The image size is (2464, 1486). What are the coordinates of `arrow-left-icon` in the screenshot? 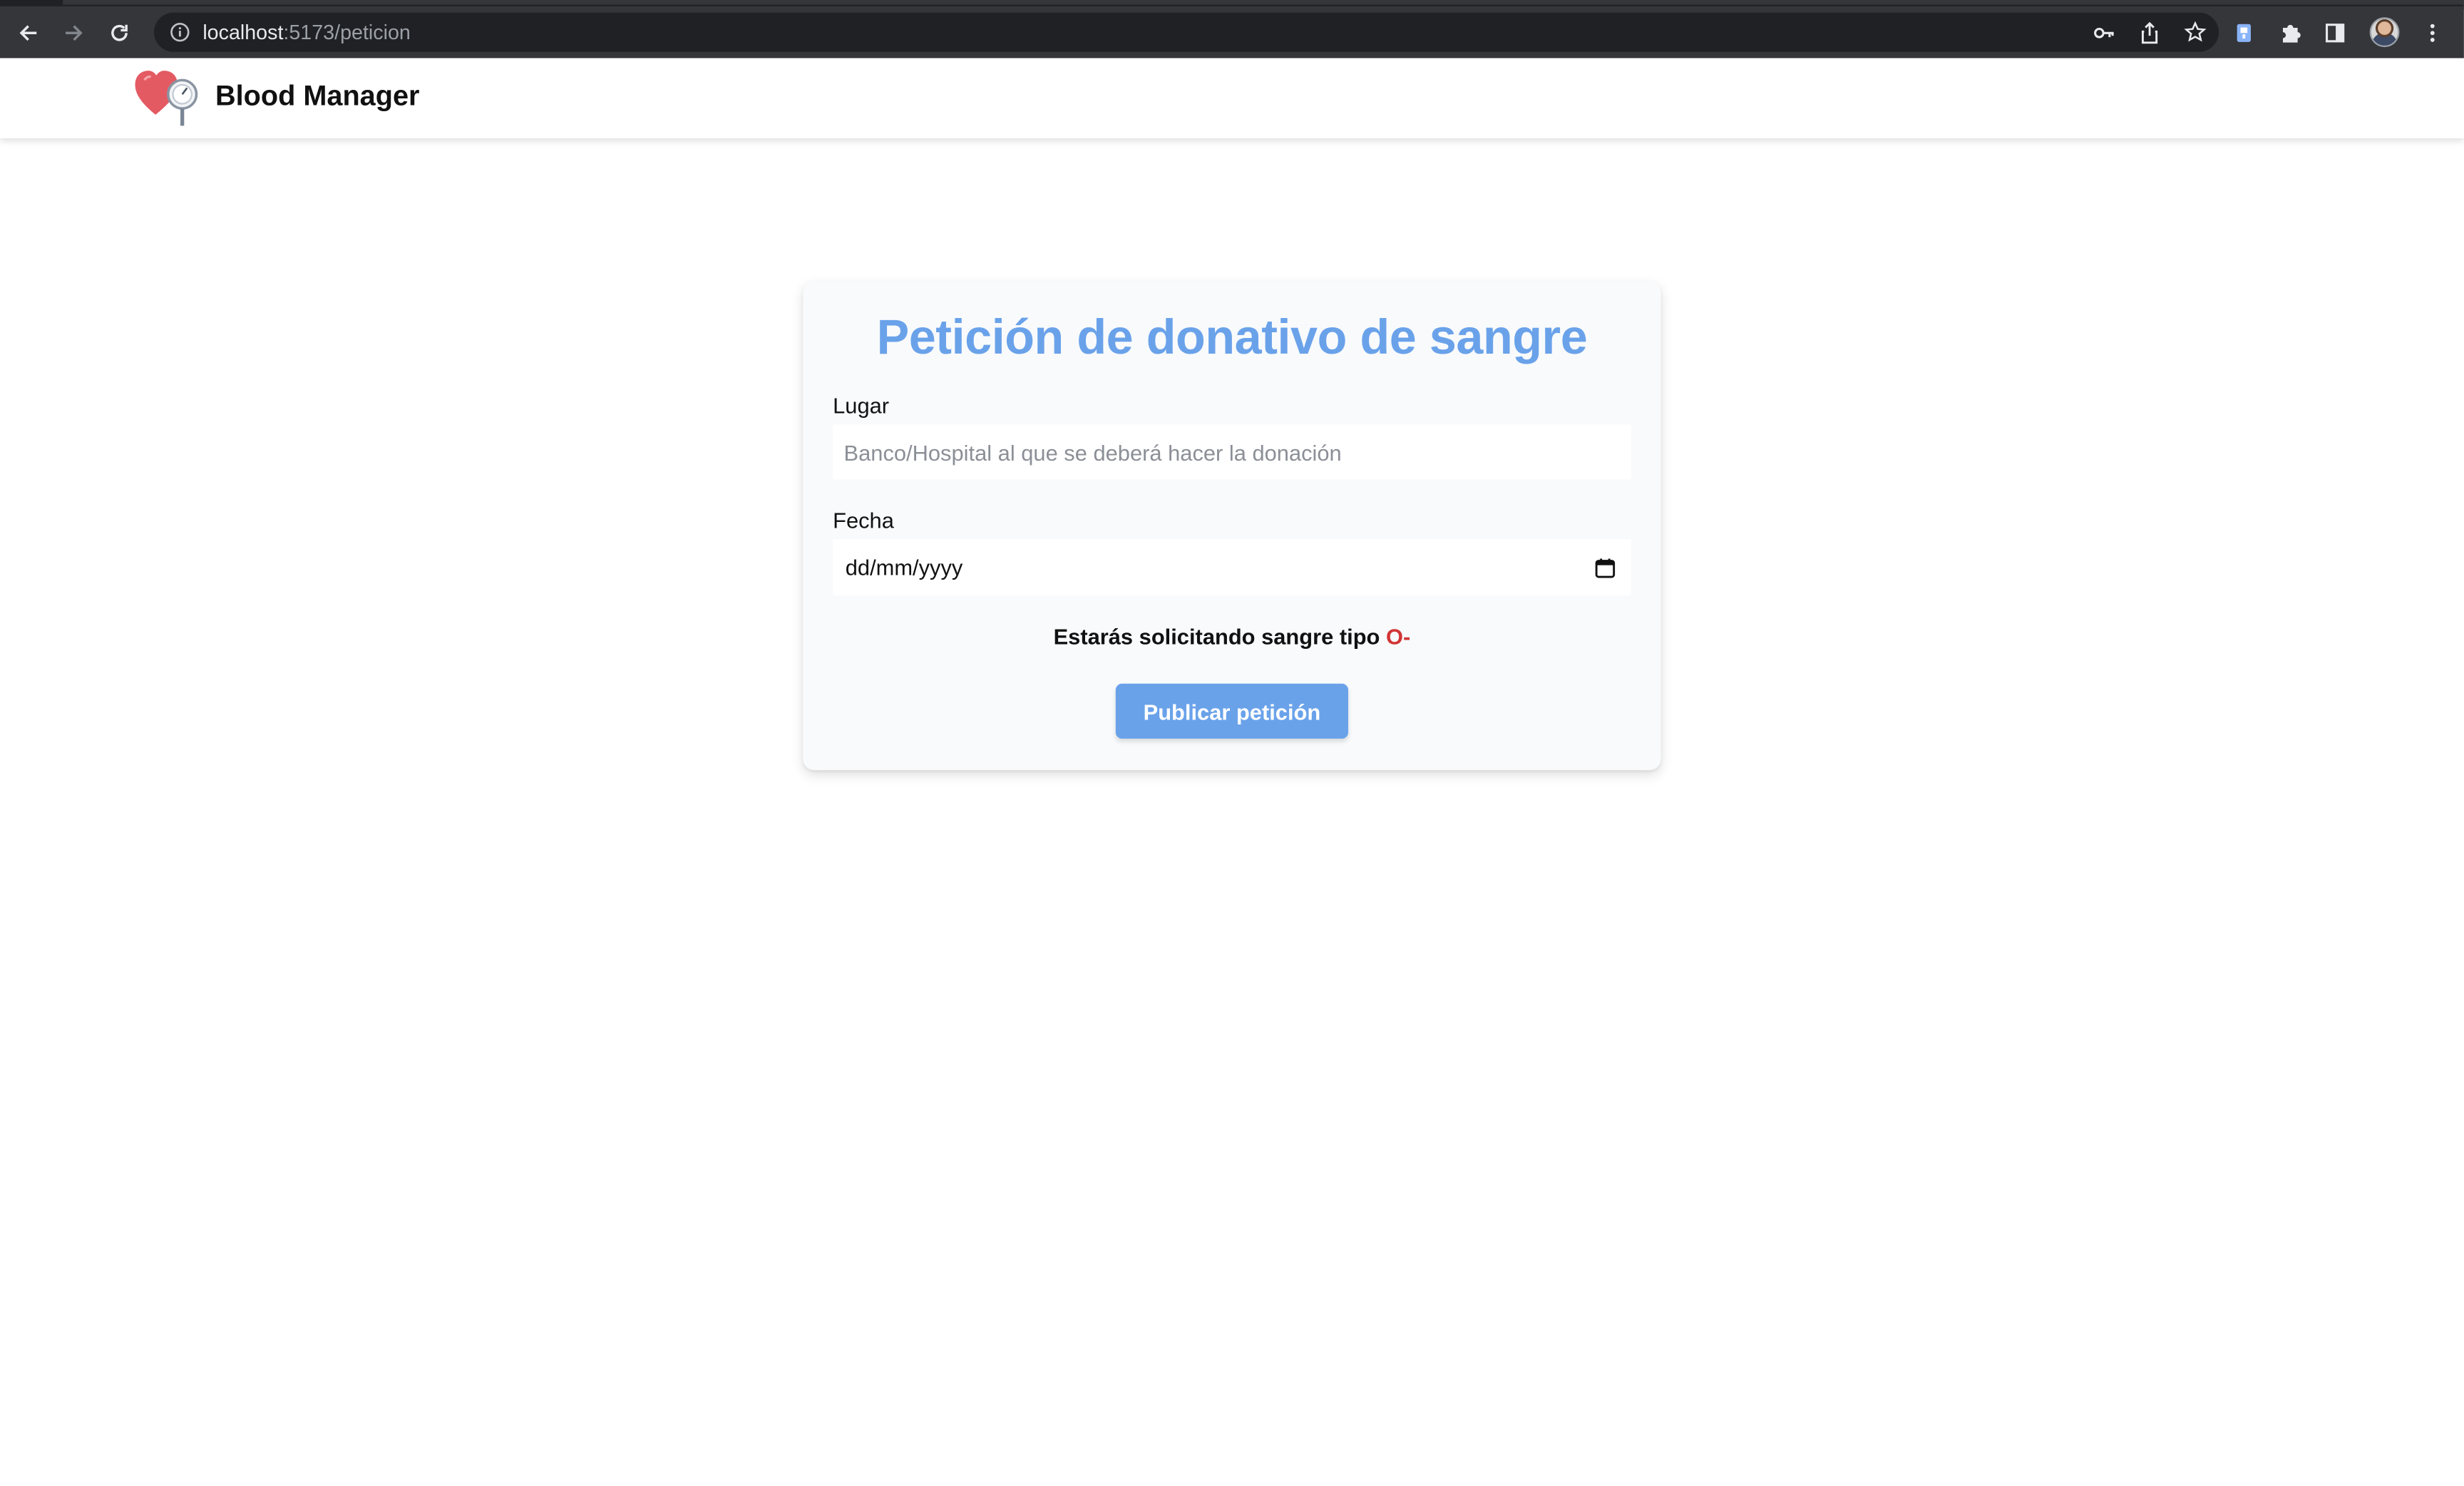 It's located at (28, 32).